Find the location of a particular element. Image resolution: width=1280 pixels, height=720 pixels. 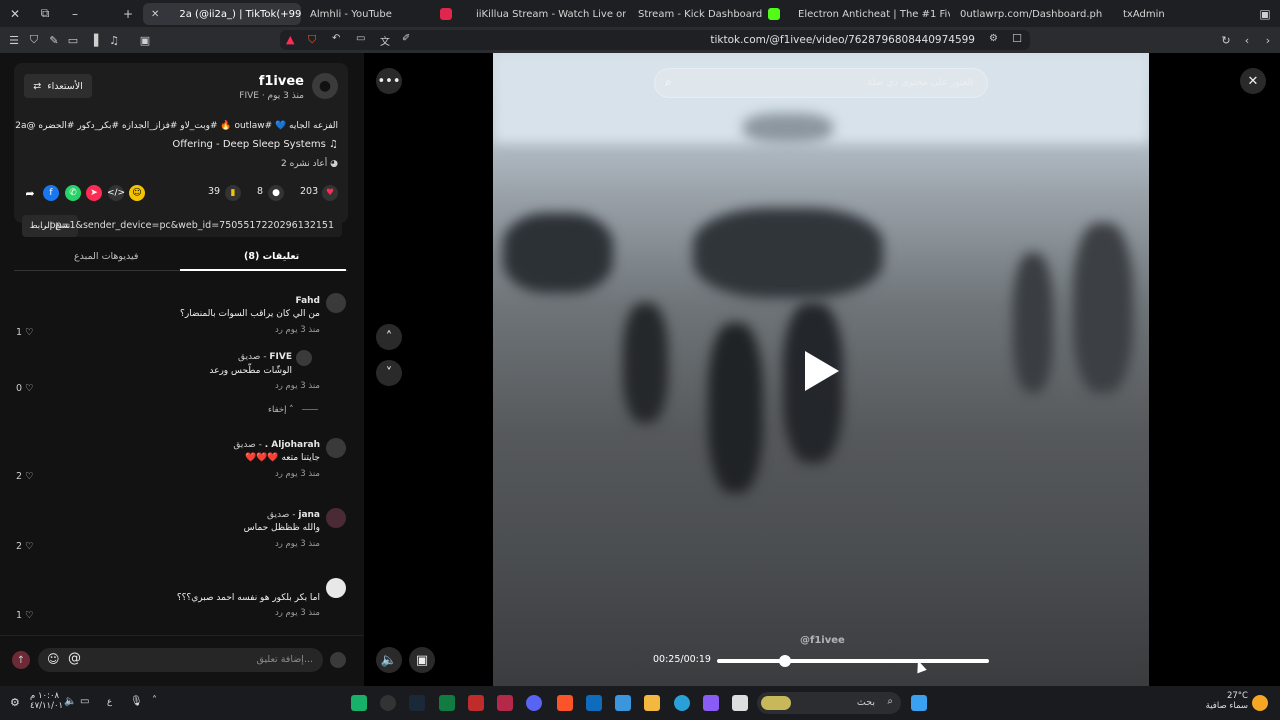

copilot-icon is located at coordinates (711, 703).